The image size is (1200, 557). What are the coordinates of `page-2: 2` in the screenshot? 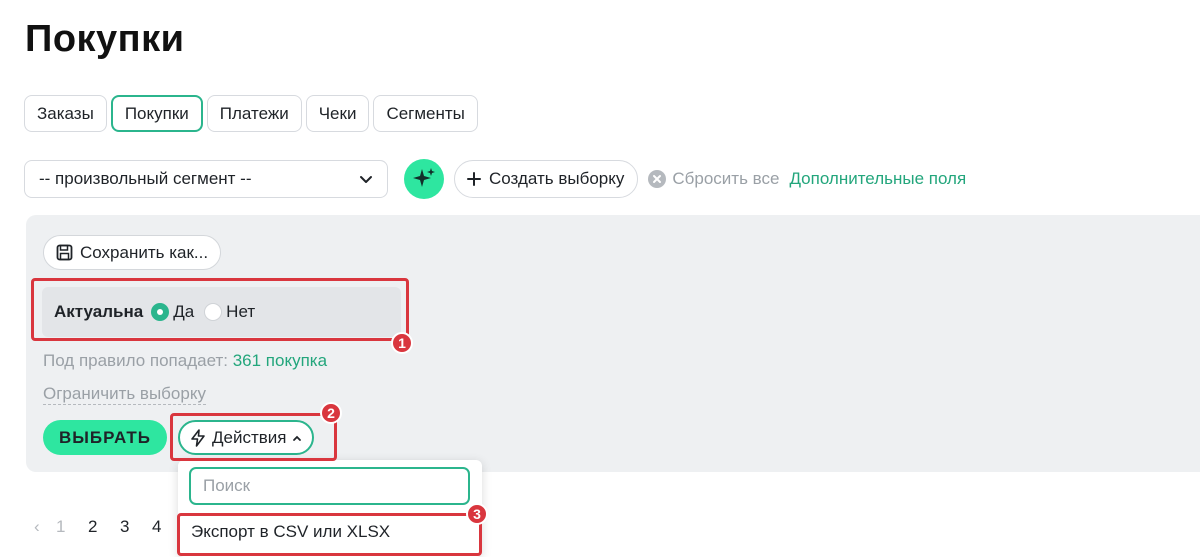 It's located at (104, 527).